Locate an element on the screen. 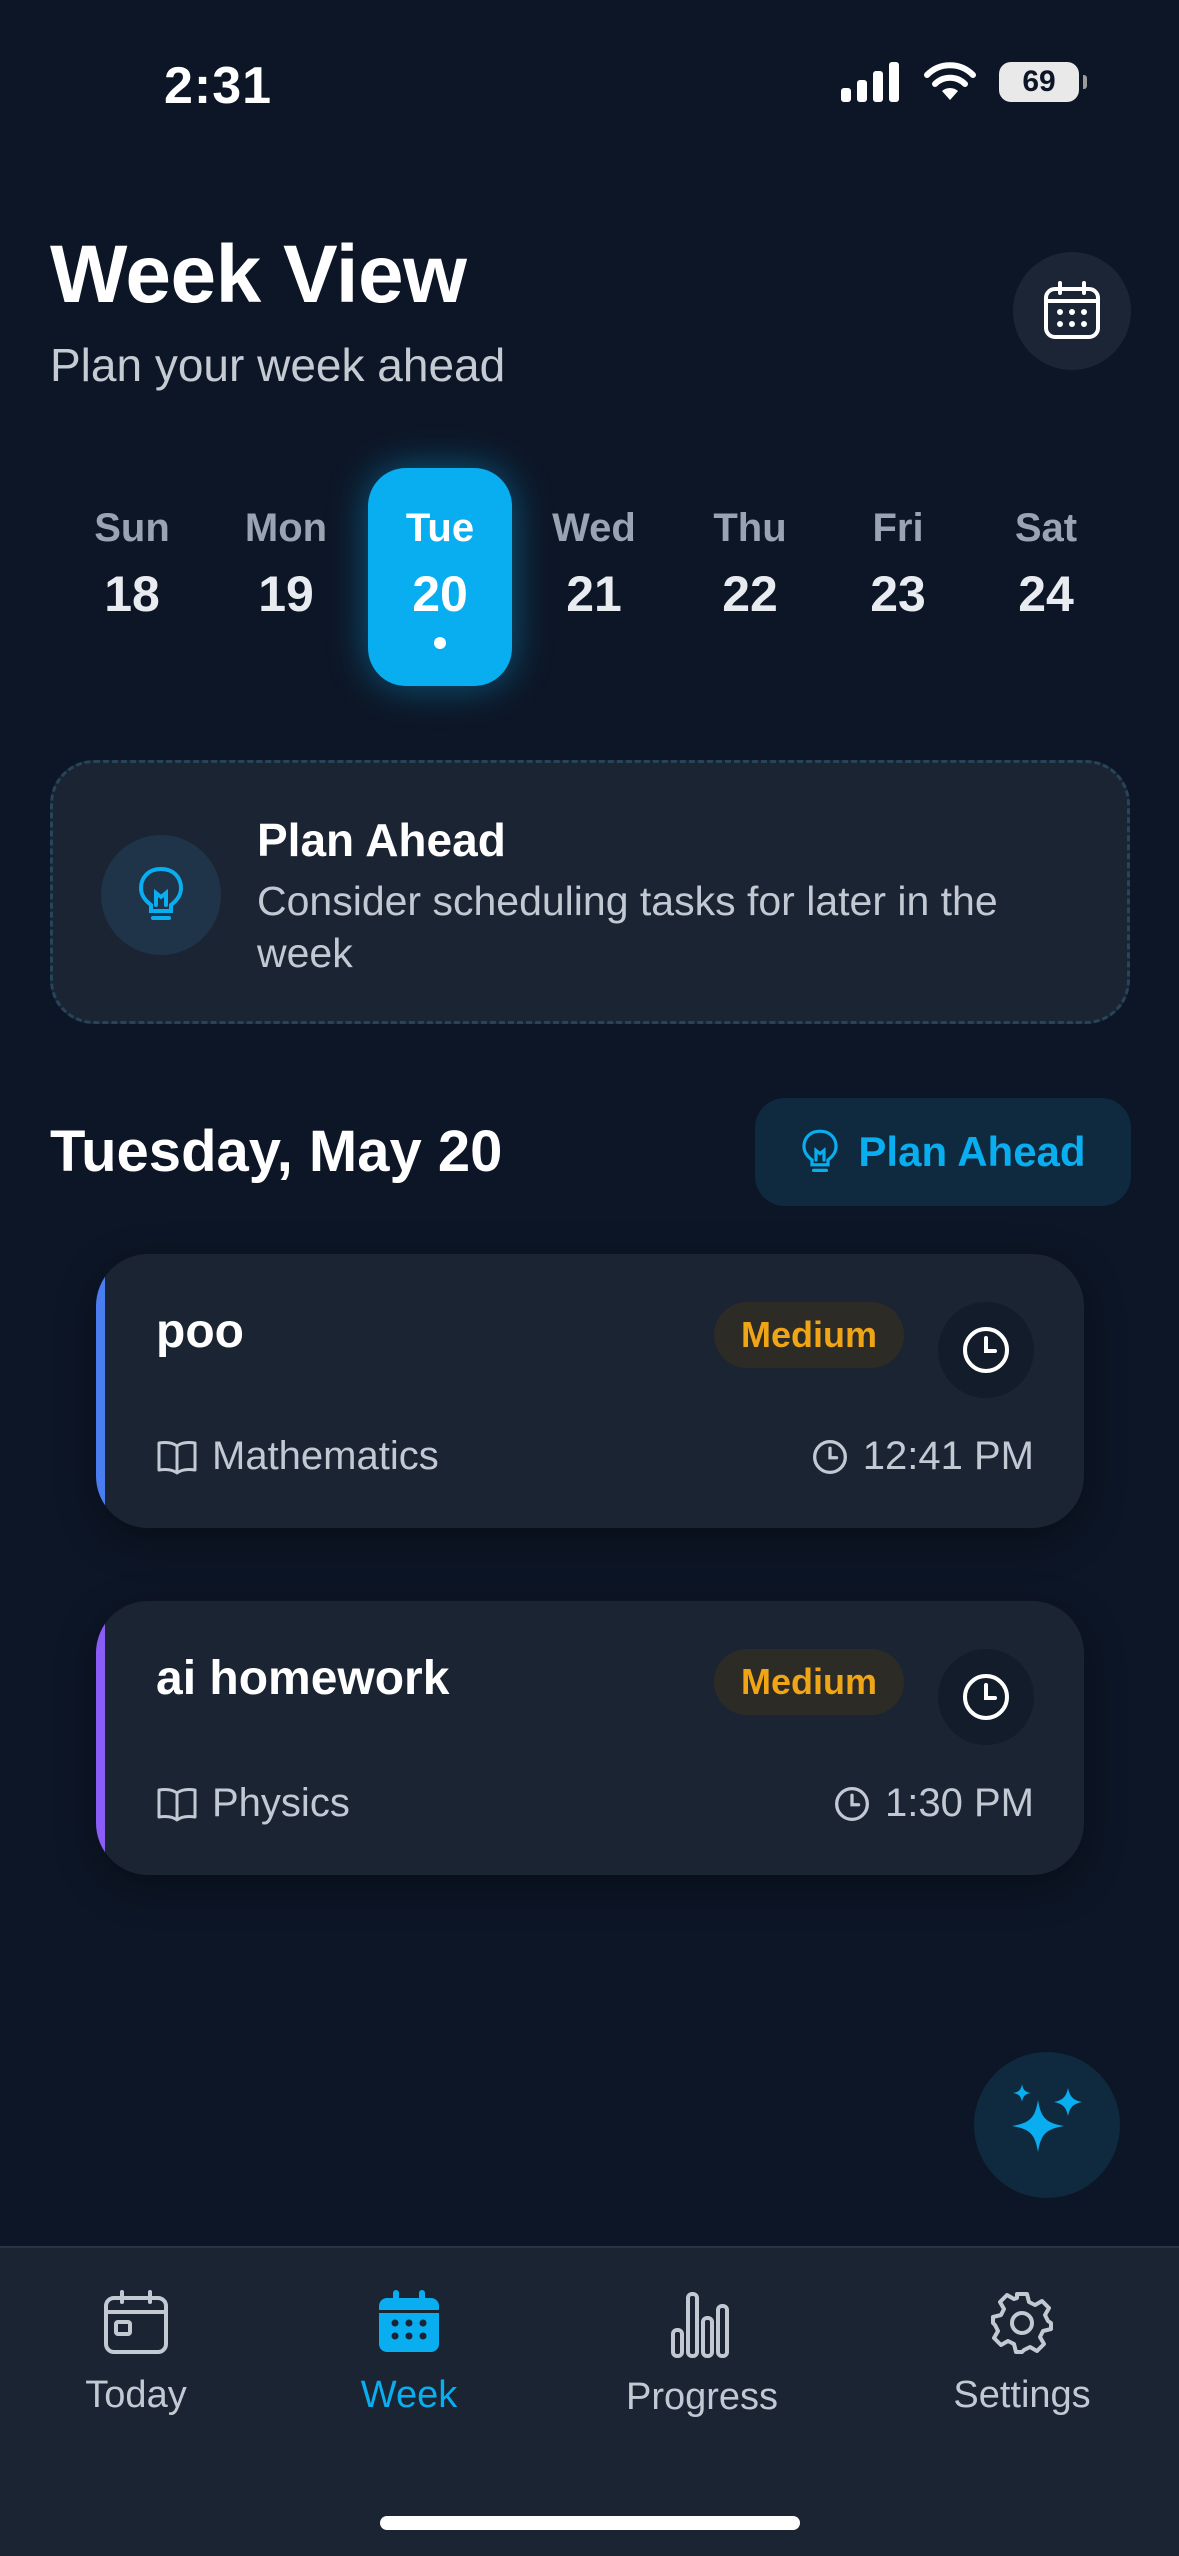 The height and width of the screenshot is (2556, 1179). tip-icon-circle is located at coordinates (161, 895).